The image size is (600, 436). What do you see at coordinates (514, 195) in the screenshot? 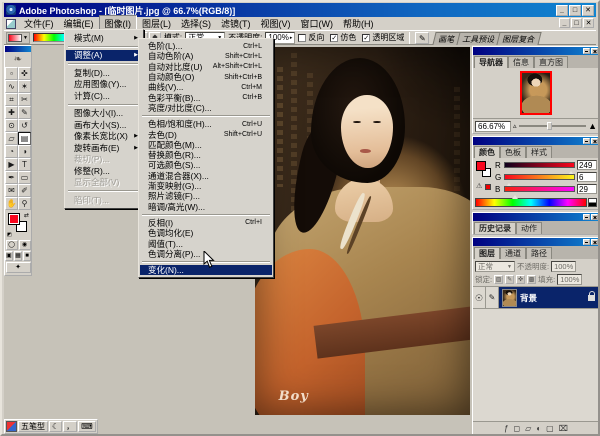
I see `slider-thumb-icon` at bounding box center [514, 195].